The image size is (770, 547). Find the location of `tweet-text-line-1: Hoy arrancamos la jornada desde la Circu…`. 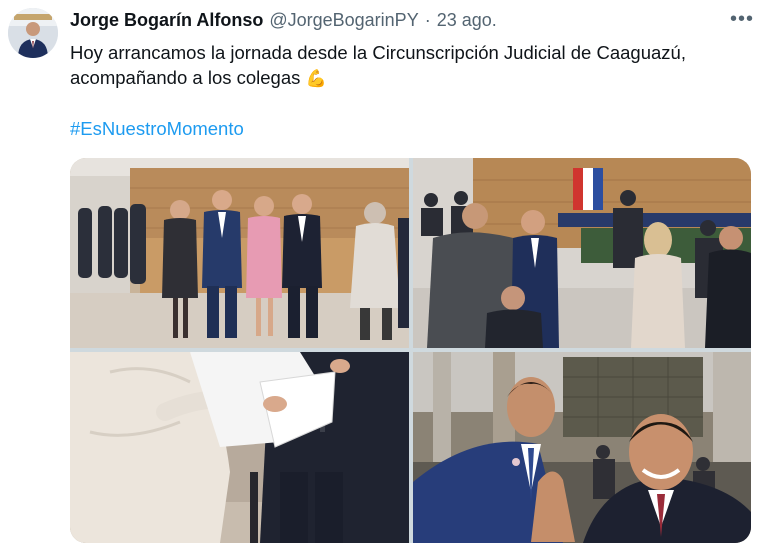

tweet-text-line-1: Hoy arrancamos la jornada desde la Circu… is located at coordinates (378, 52).